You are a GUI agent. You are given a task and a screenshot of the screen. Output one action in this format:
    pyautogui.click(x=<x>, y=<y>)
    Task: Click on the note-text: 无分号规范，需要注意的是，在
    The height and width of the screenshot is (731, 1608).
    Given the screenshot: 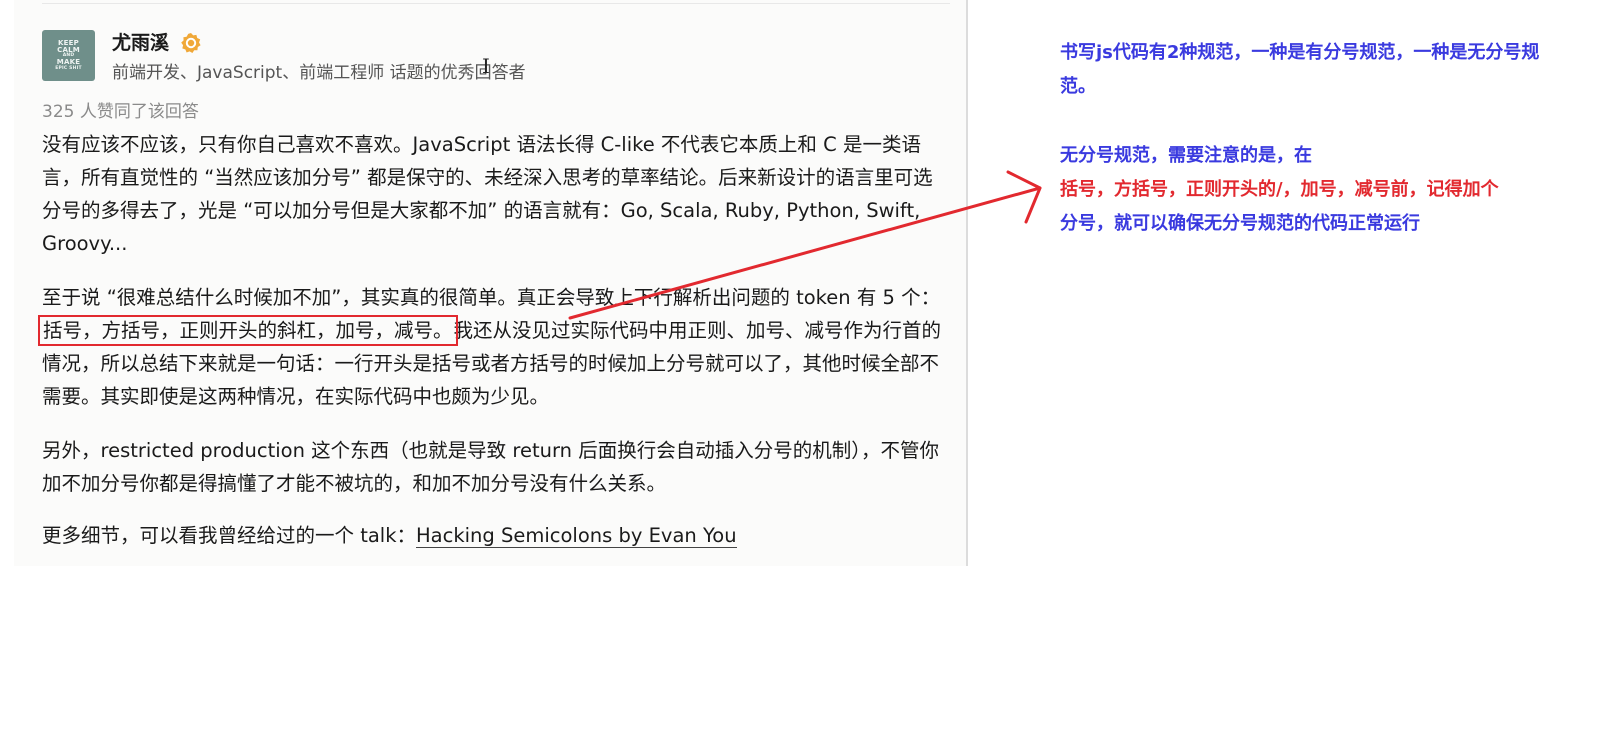 What is the action you would take?
    pyautogui.click(x=1186, y=155)
    